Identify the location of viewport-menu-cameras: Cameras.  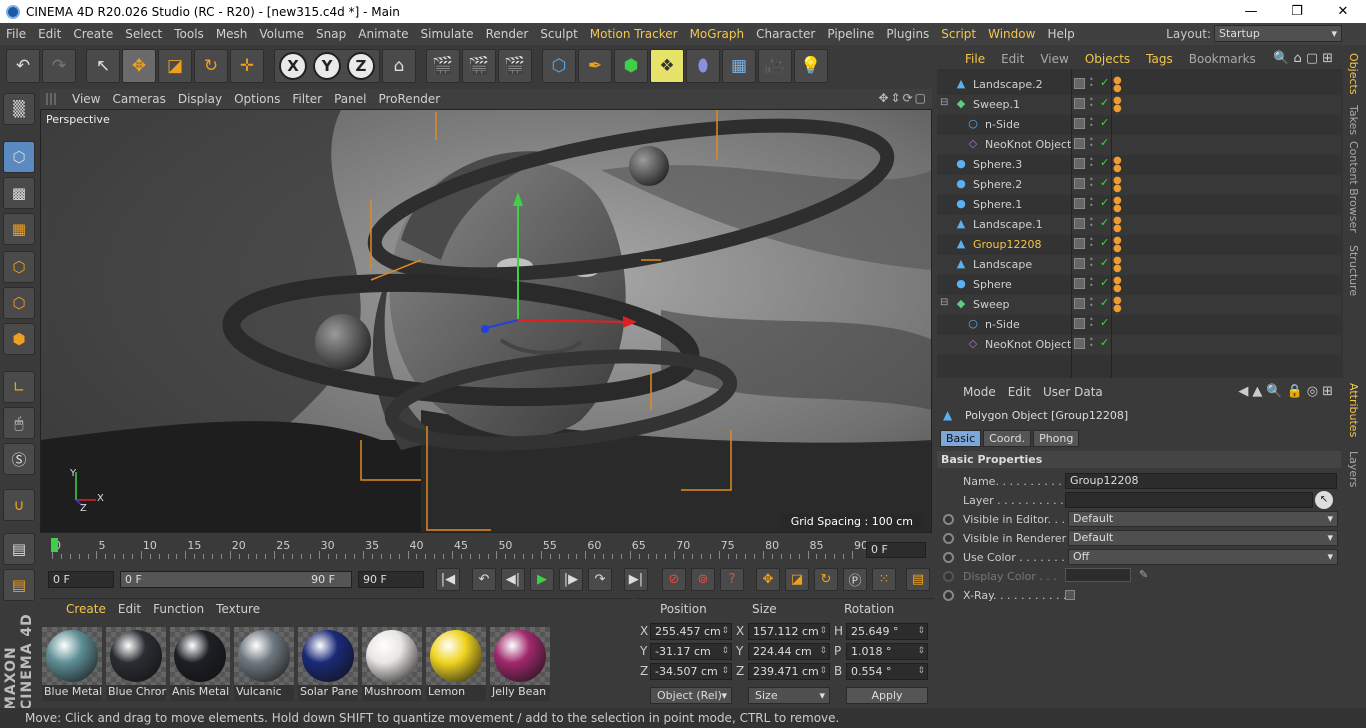
(138, 99).